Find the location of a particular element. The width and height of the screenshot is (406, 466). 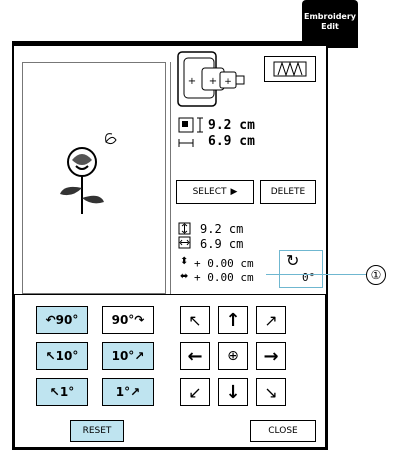

arrow-up-right-icon: ↗ is located at coordinates (271, 320).